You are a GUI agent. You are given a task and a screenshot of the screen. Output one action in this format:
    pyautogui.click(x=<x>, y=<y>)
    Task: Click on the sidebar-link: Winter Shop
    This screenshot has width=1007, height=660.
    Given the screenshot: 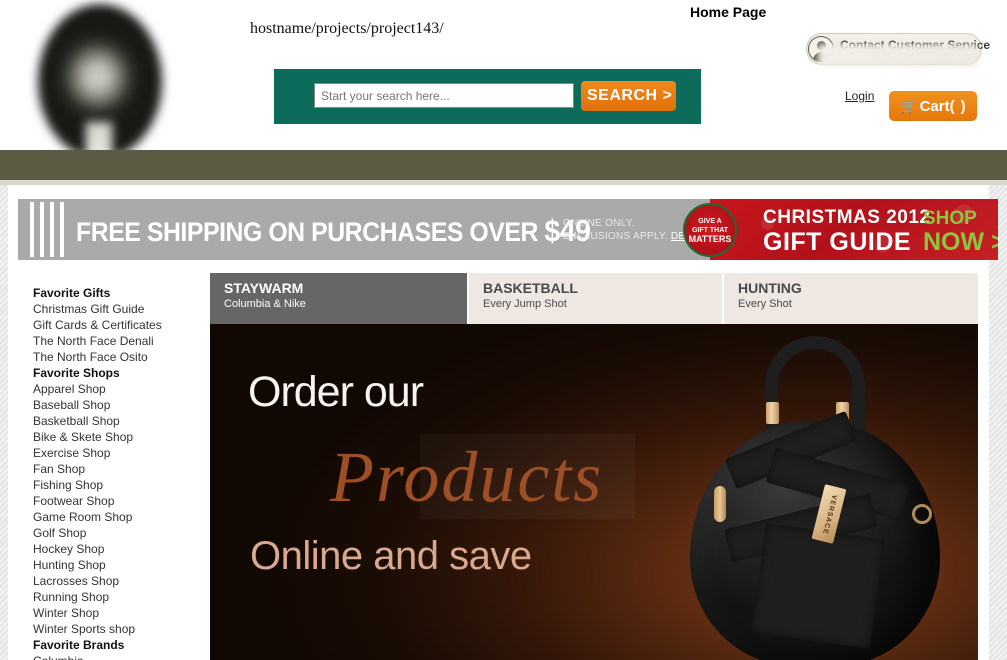 What is the action you would take?
    pyautogui.click(x=120, y=613)
    